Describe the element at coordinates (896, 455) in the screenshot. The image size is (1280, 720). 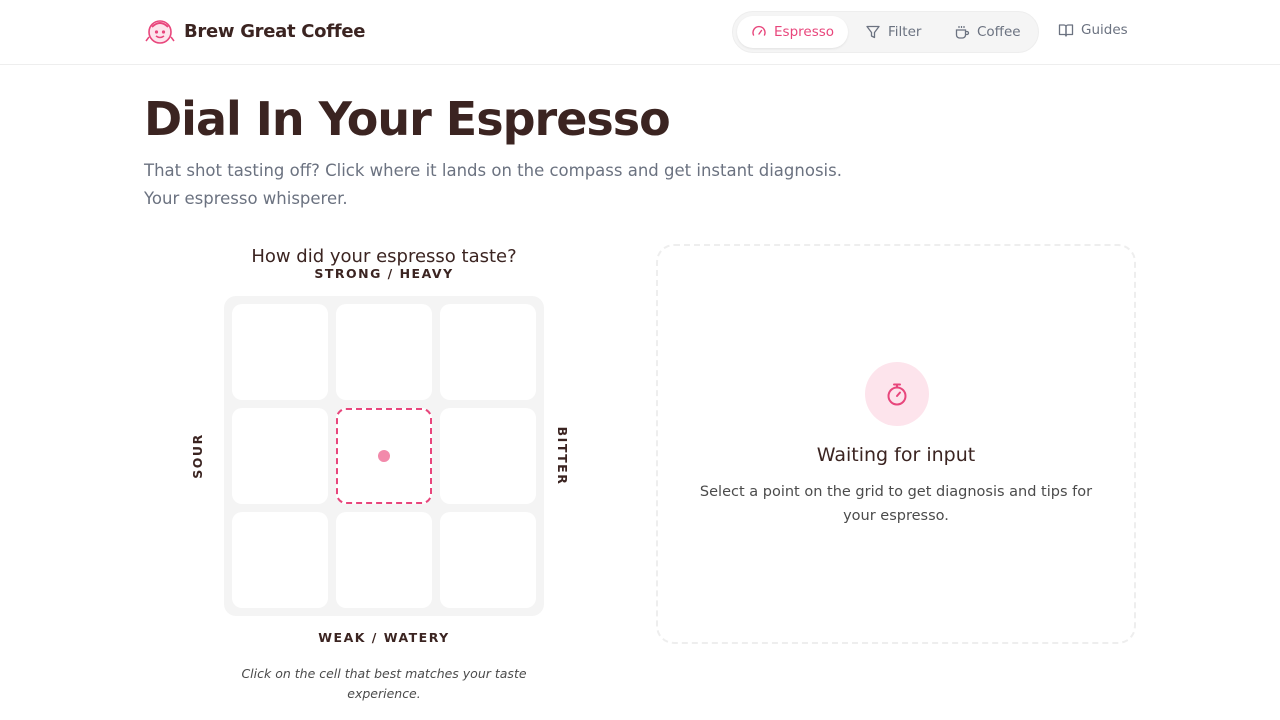
I see `panel-title: Waiting for input` at that location.